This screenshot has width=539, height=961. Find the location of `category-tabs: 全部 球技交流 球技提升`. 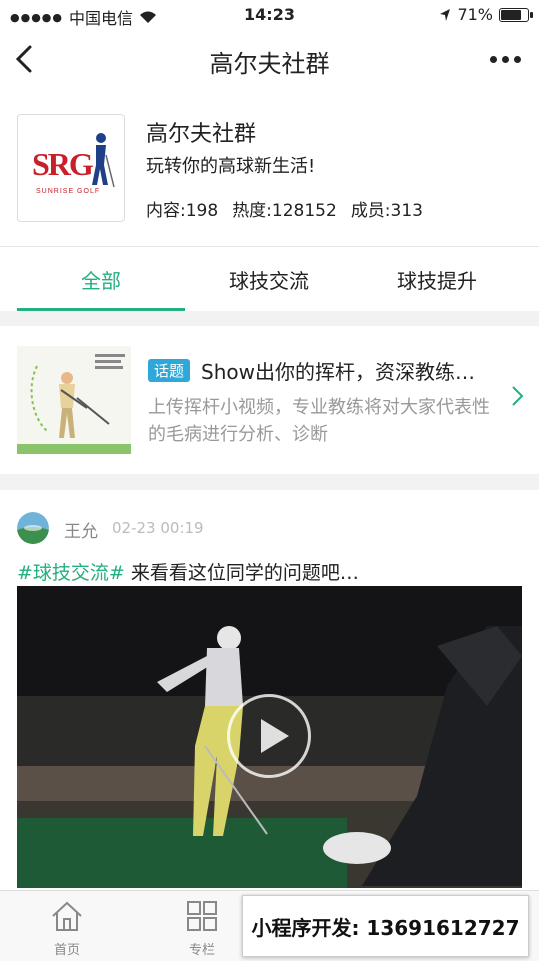

category-tabs: 全部 球技交流 球技提升 is located at coordinates (269, 278).